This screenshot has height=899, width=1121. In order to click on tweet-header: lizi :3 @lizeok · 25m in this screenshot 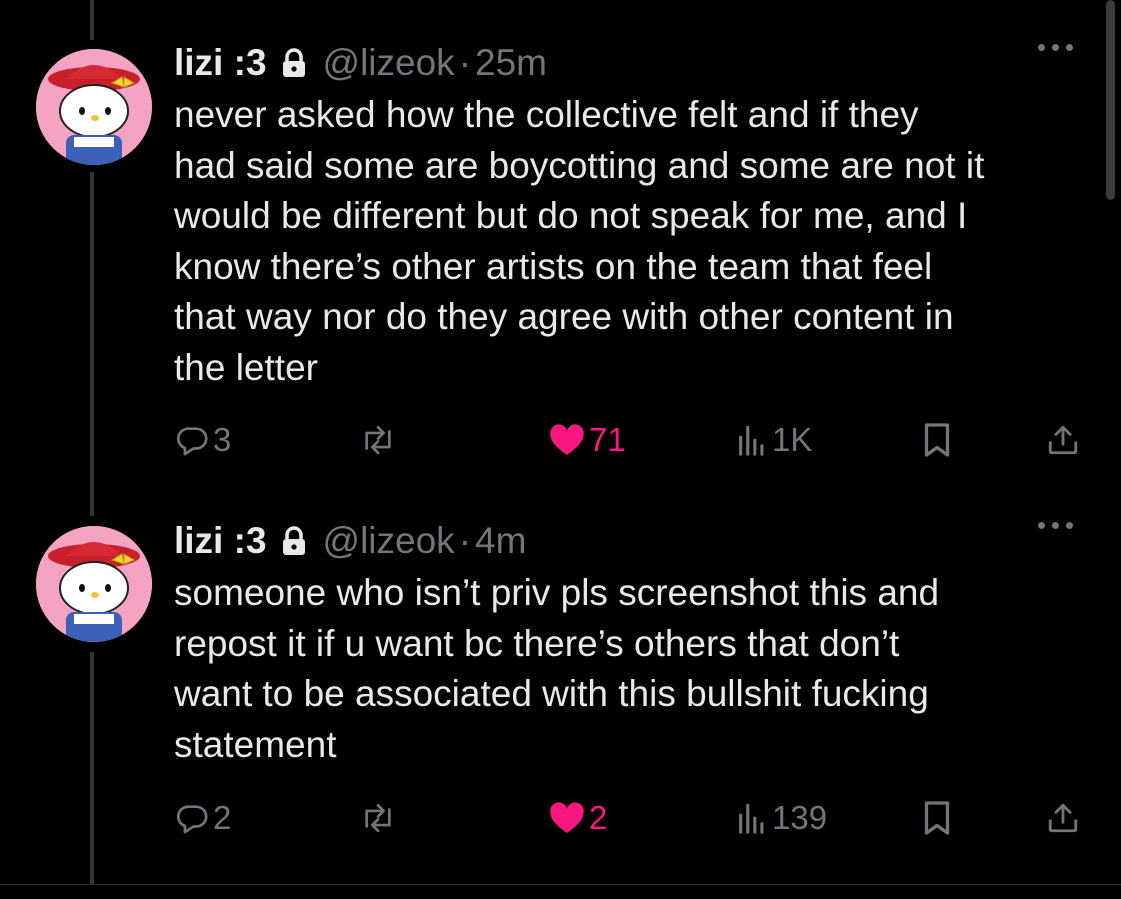, I will do `click(360, 63)`.